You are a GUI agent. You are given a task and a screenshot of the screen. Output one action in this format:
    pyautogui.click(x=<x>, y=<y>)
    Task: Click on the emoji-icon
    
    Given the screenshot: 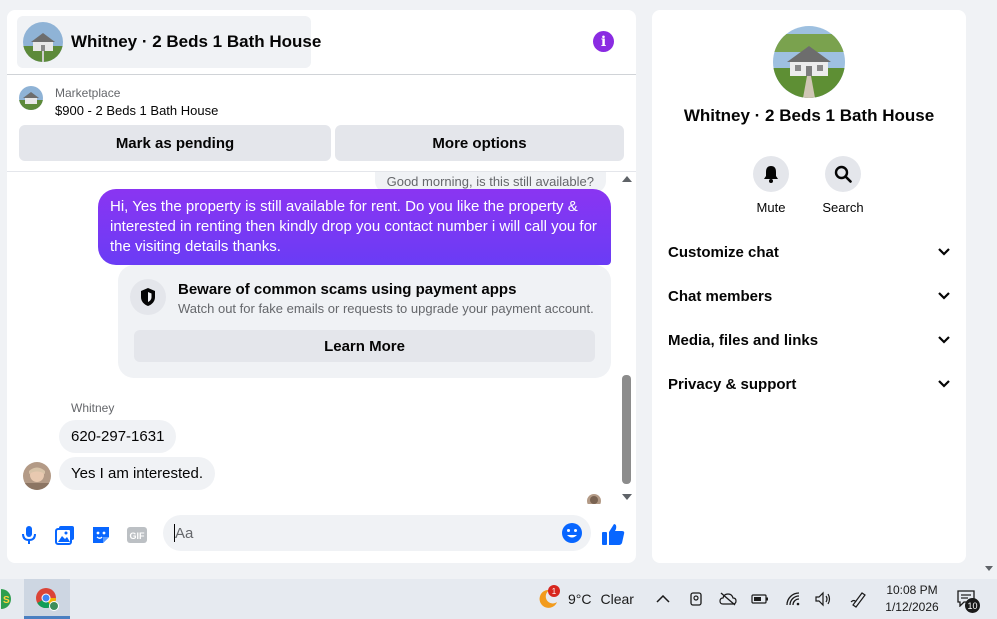 What is the action you would take?
    pyautogui.click(x=572, y=533)
    